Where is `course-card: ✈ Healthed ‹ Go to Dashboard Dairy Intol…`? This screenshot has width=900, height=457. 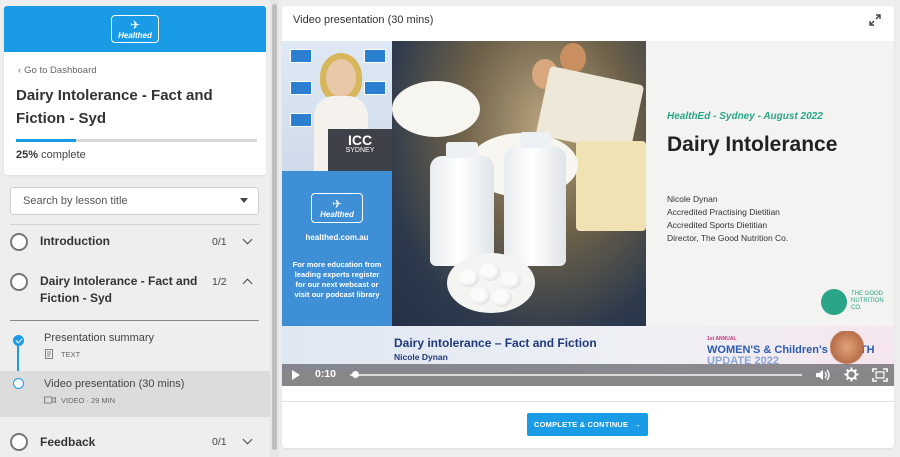
course-card: ✈ Healthed ‹ Go to Dashboard Dairy Intol… is located at coordinates (135, 90).